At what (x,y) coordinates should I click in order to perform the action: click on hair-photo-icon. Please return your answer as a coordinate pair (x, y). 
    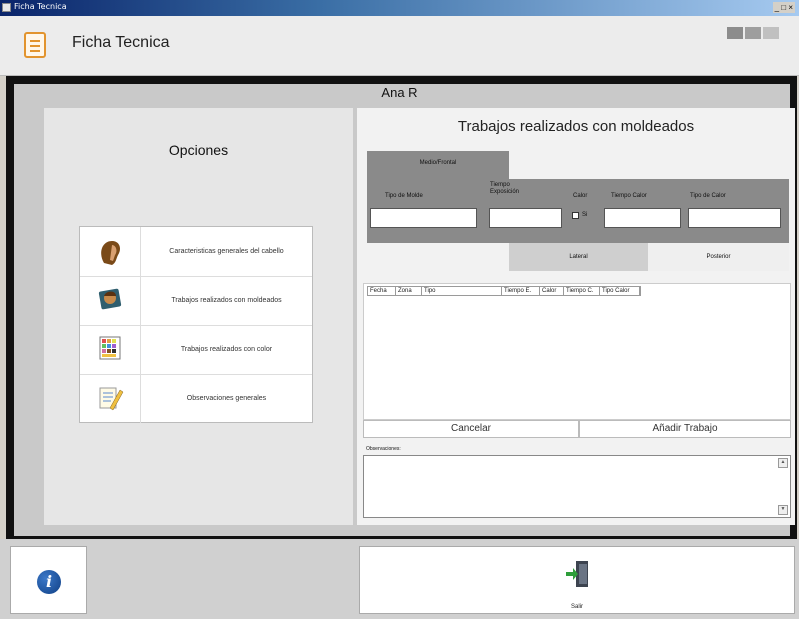
    Looking at the image, I should click on (110, 300).